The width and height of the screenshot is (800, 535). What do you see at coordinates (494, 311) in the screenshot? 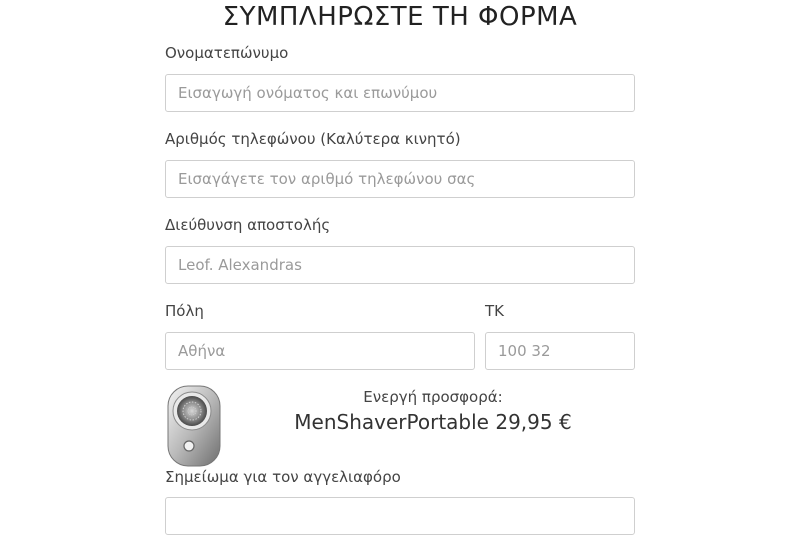
I see `zip-label: ΤΚ` at bounding box center [494, 311].